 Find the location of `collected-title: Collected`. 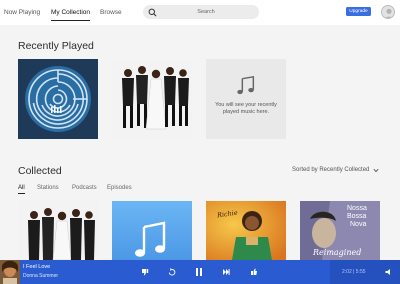

collected-title: Collected is located at coordinates (40, 171).